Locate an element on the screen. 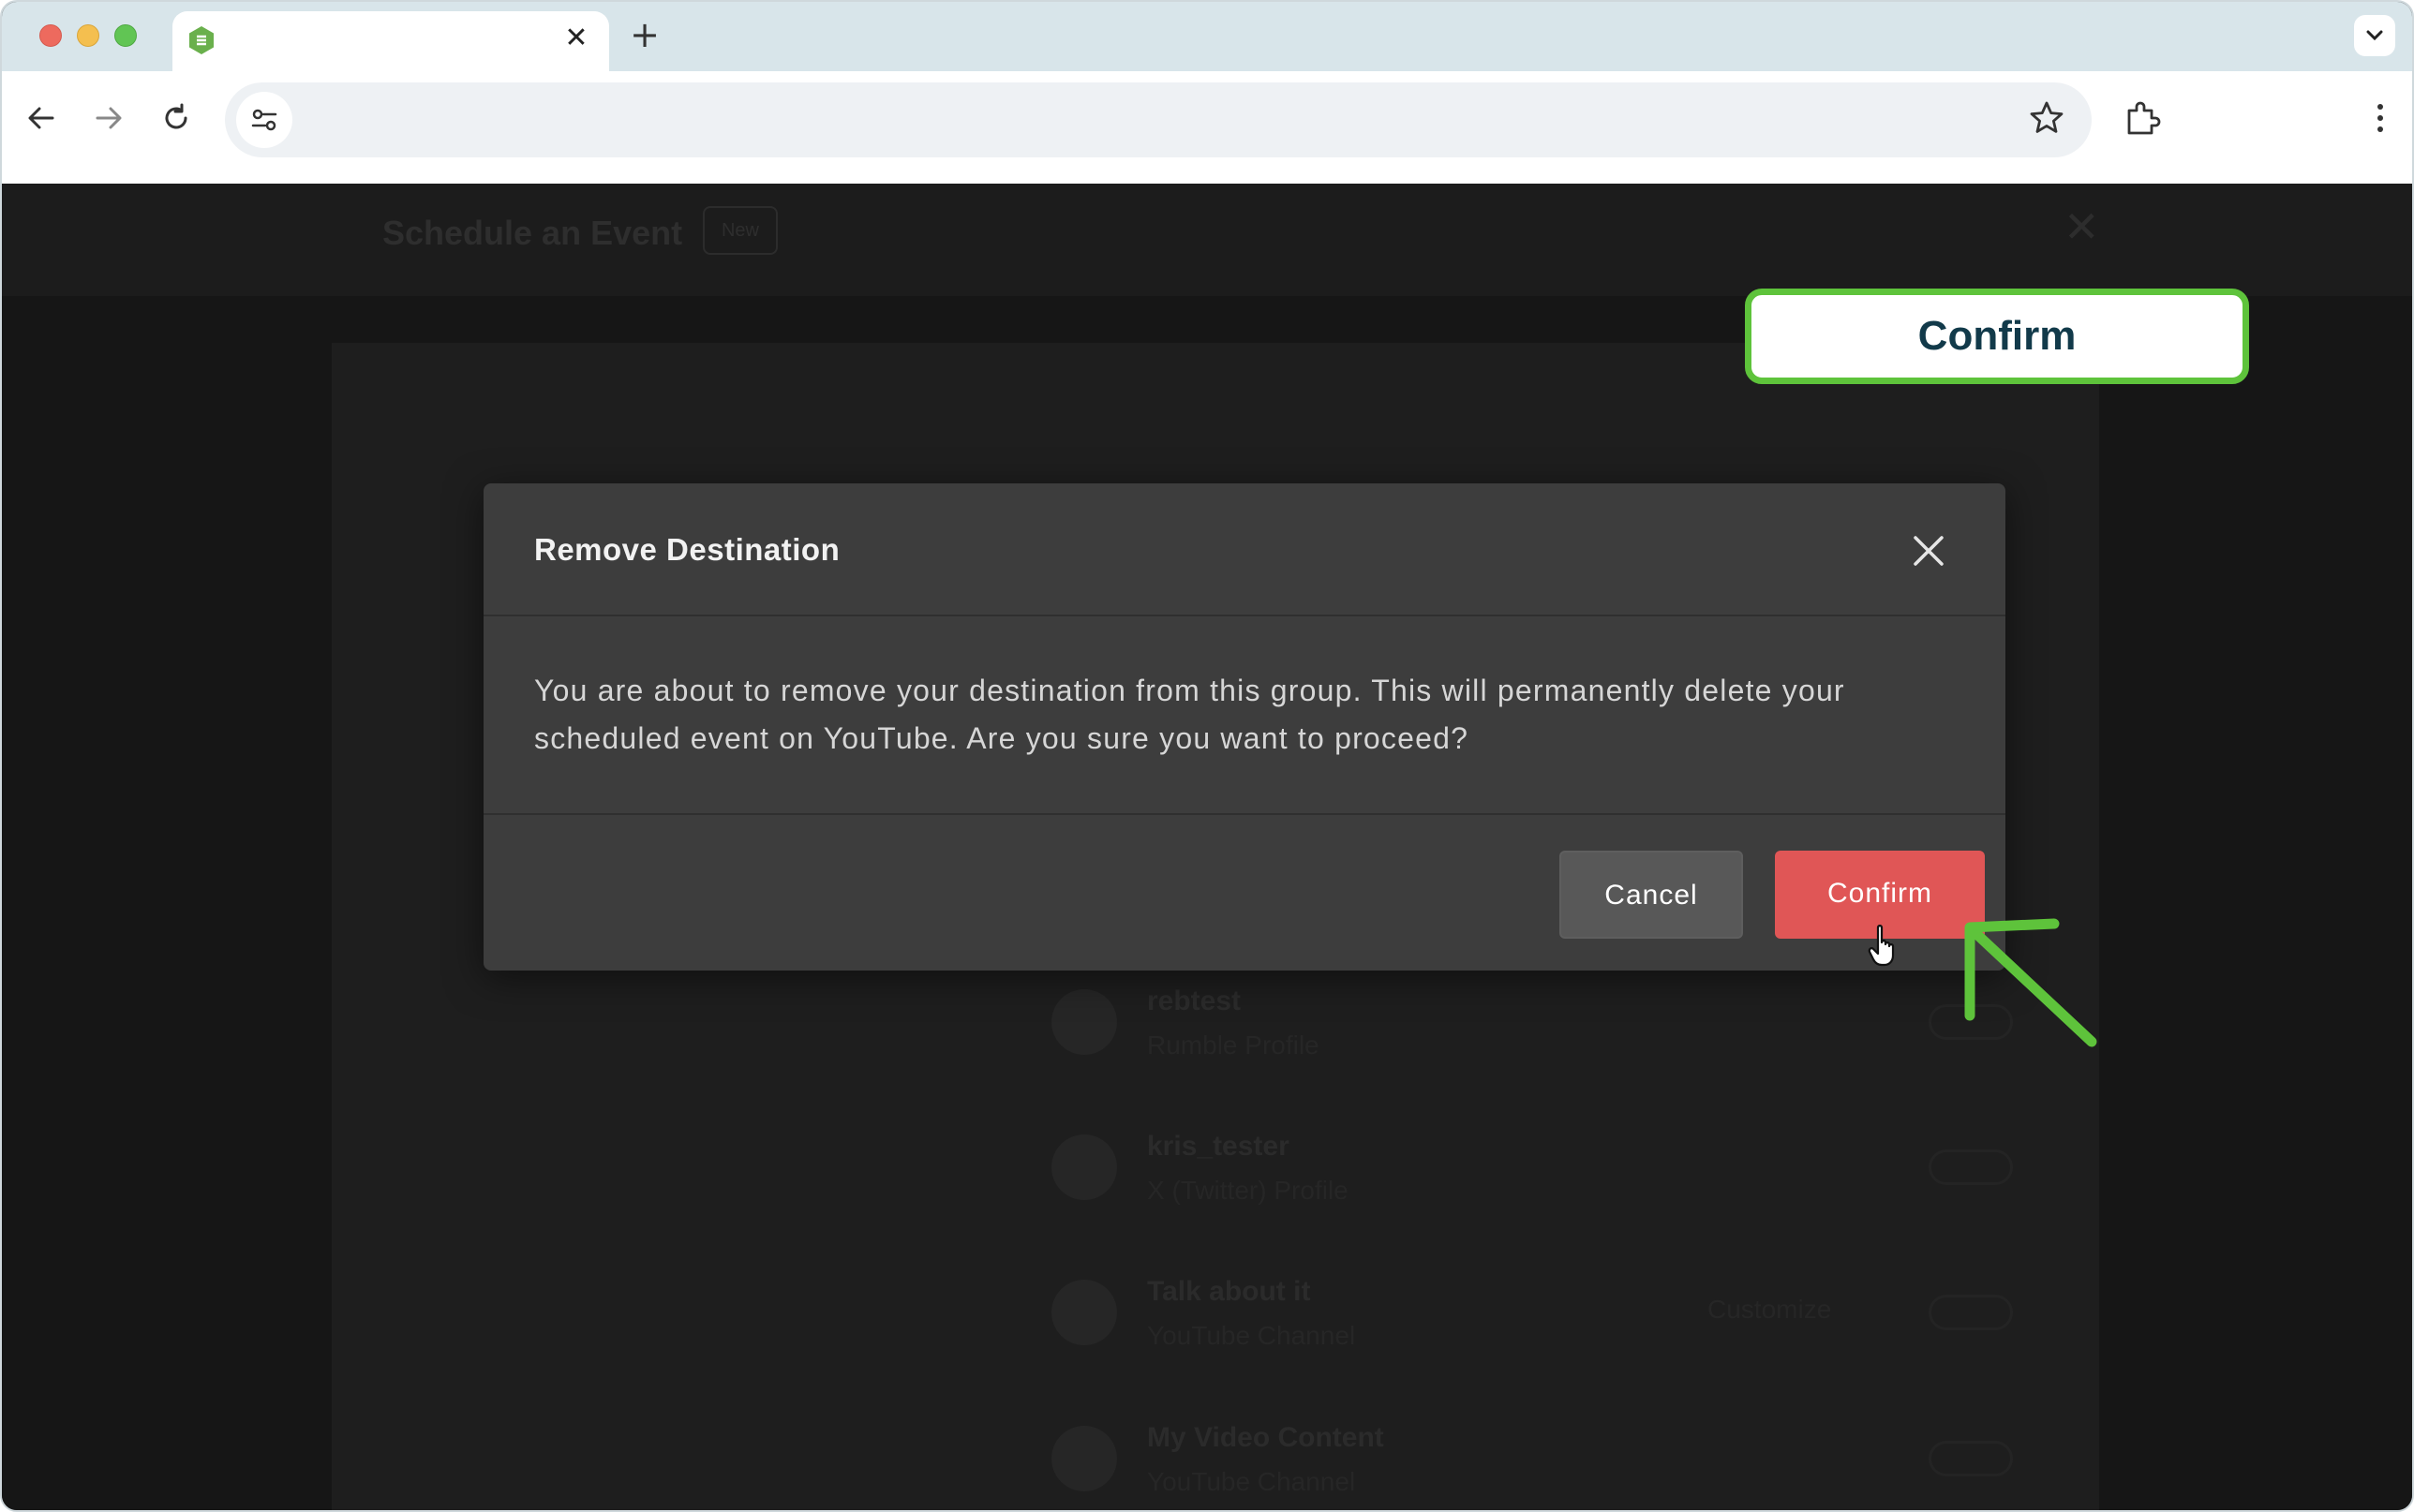 The height and width of the screenshot is (1512, 2414). destination-type: Rumble Profile is located at coordinates (1233, 1045).